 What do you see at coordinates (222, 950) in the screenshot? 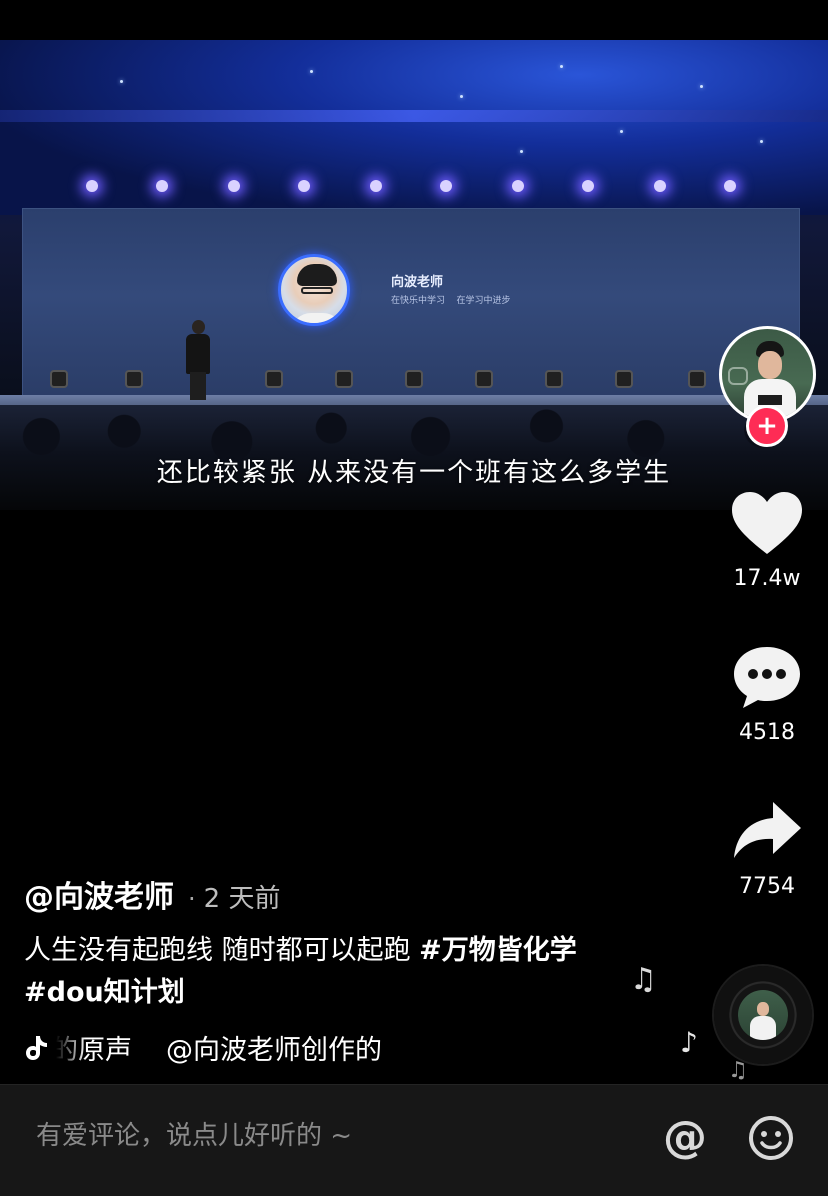
I see `caption-text: 人生没有起跑线 随时都可以起跑` at bounding box center [222, 950].